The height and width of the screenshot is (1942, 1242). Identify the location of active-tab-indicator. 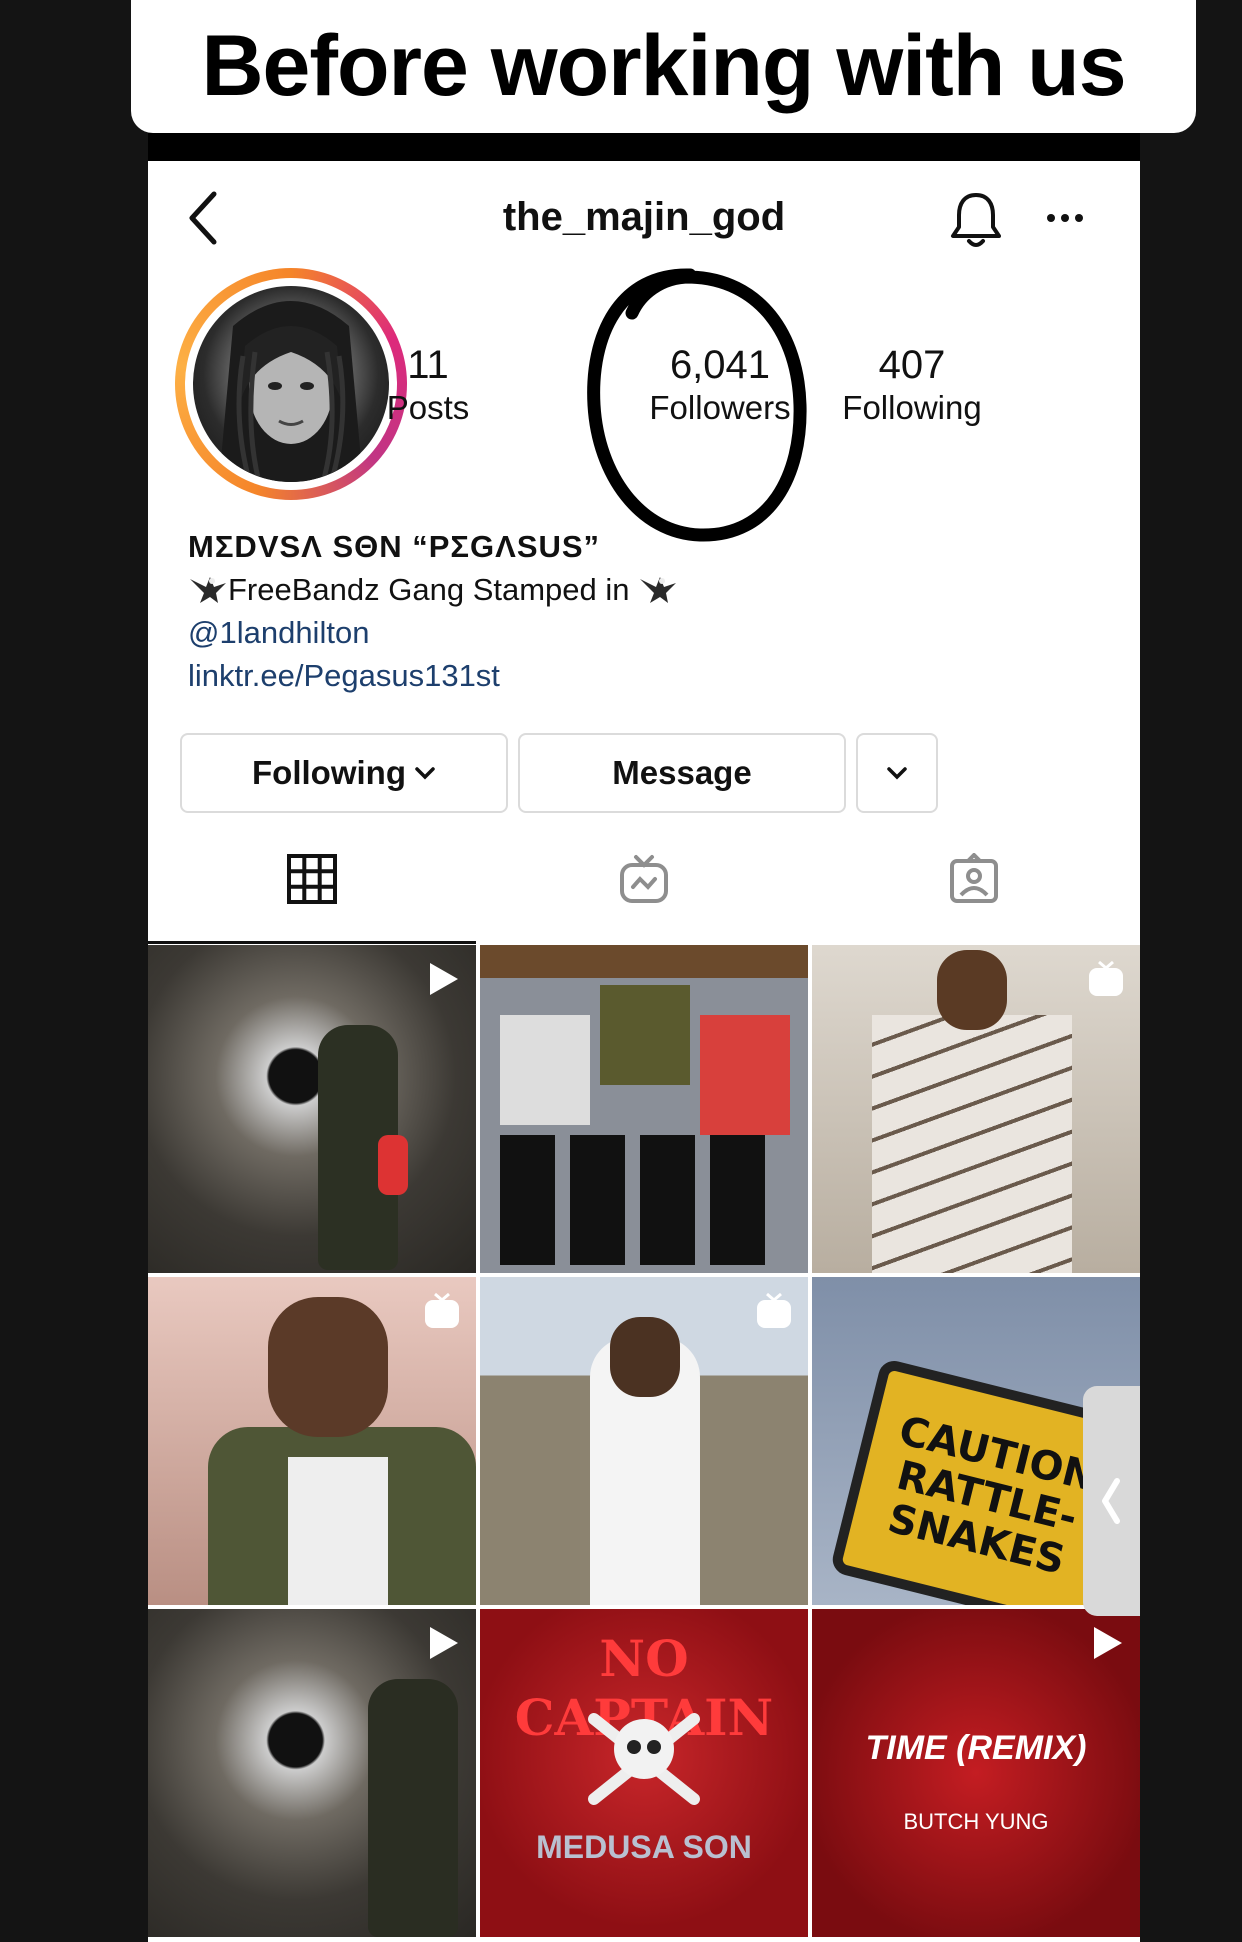
(312, 942).